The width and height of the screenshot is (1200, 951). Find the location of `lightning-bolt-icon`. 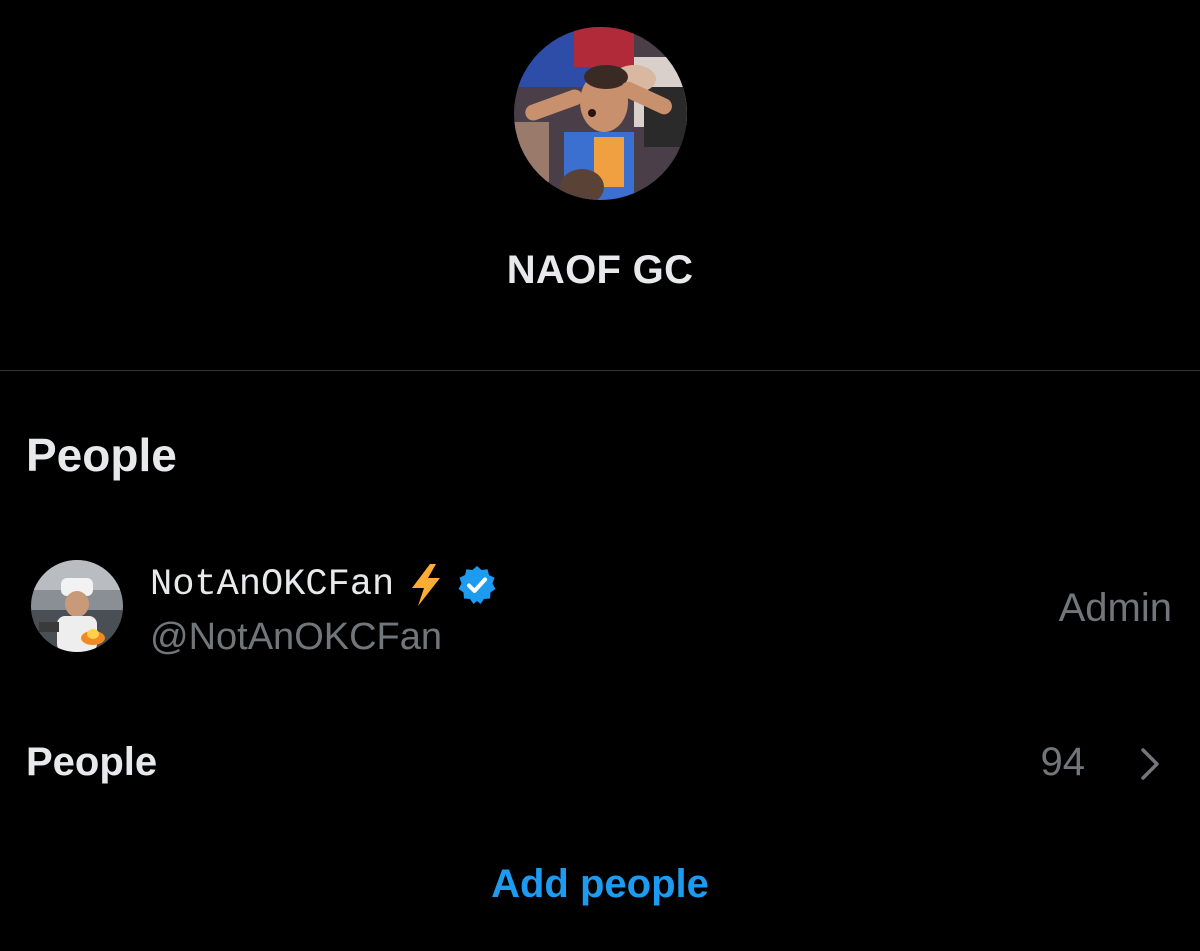

lightning-bolt-icon is located at coordinates (426, 585).